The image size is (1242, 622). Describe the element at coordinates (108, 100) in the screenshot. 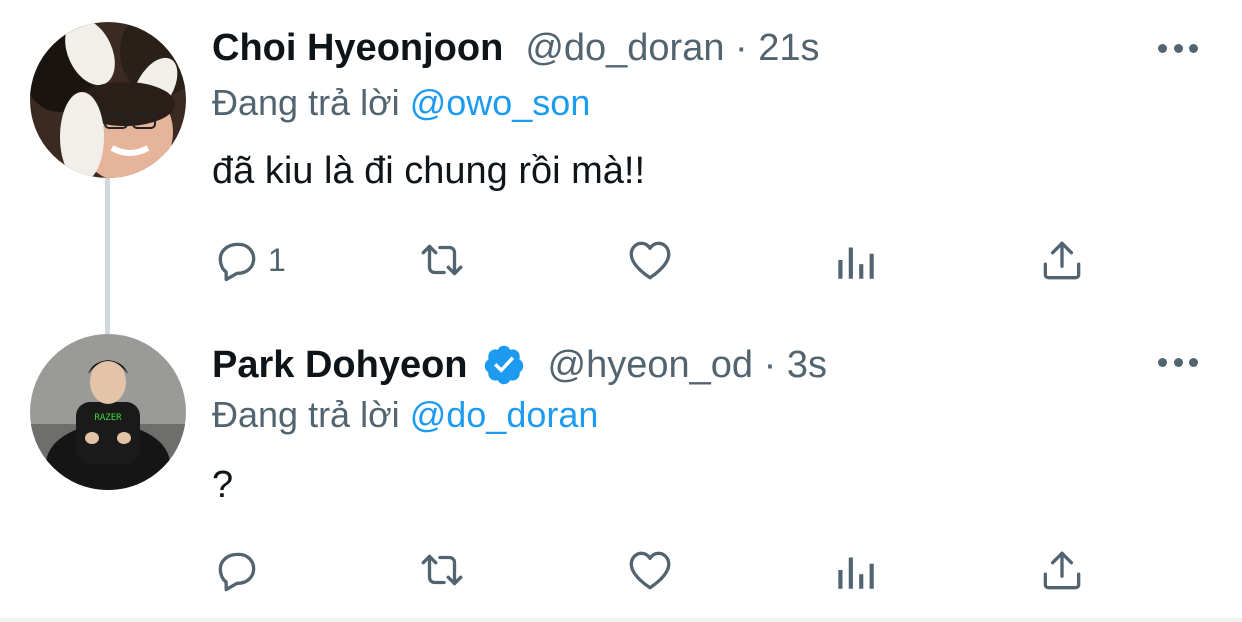

I see `avatar` at that location.